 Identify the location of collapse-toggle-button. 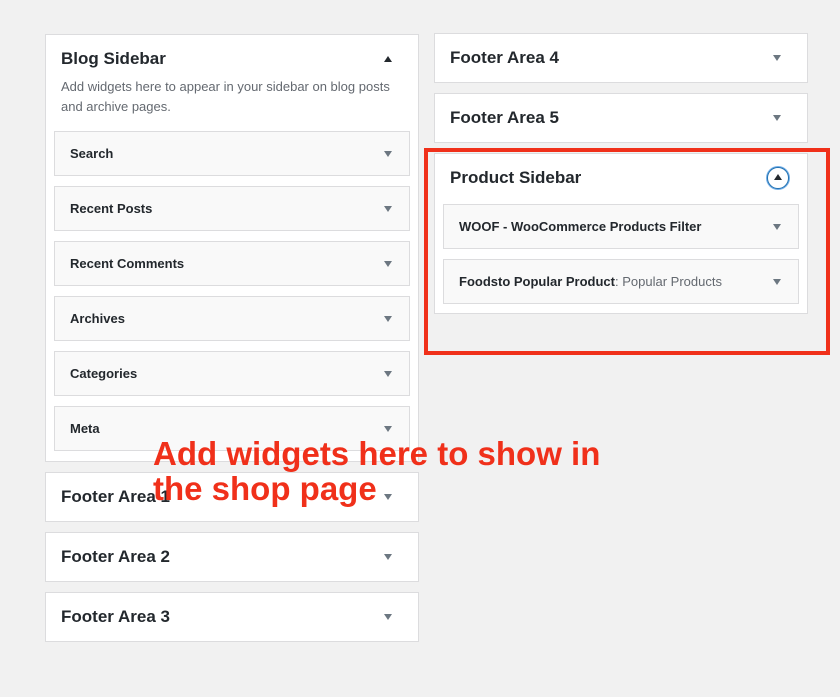
(778, 178).